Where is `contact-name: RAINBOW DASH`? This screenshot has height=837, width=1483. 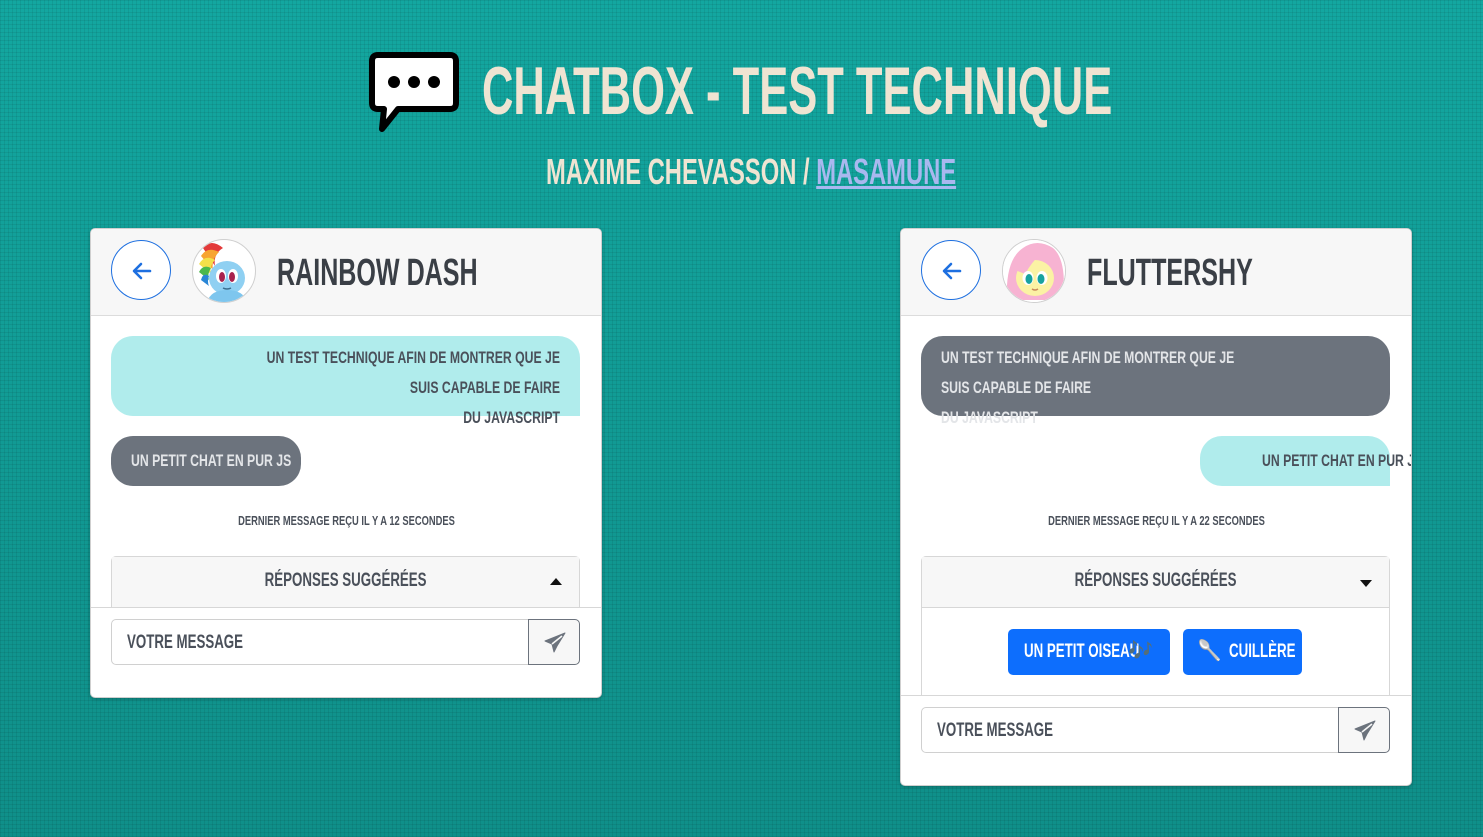
contact-name: RAINBOW DASH is located at coordinates (377, 273).